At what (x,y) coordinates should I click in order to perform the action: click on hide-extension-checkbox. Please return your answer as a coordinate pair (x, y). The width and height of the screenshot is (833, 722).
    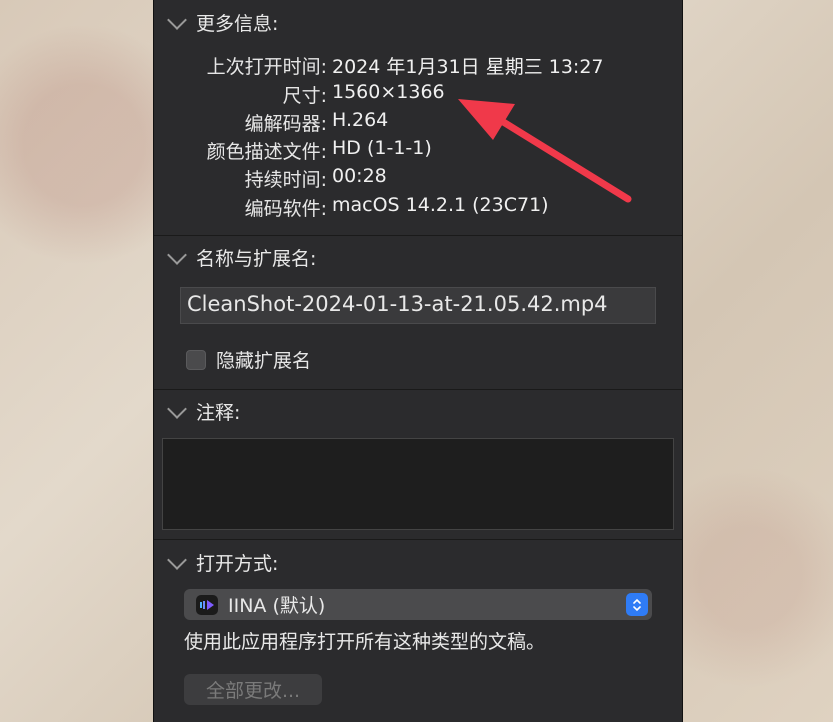
    Looking at the image, I should click on (196, 359).